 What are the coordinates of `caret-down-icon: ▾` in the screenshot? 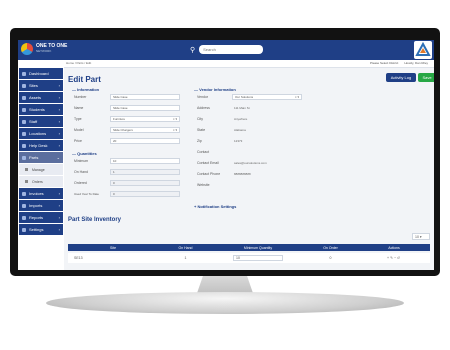 It's located at (420, 237).